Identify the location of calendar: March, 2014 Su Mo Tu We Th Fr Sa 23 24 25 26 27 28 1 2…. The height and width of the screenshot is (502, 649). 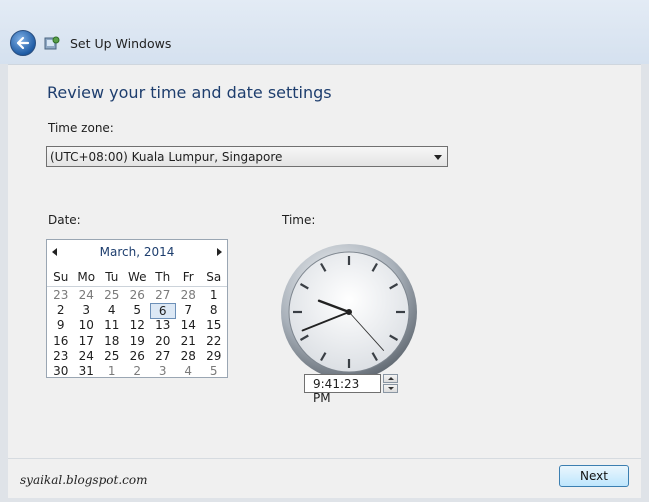
(137, 308).